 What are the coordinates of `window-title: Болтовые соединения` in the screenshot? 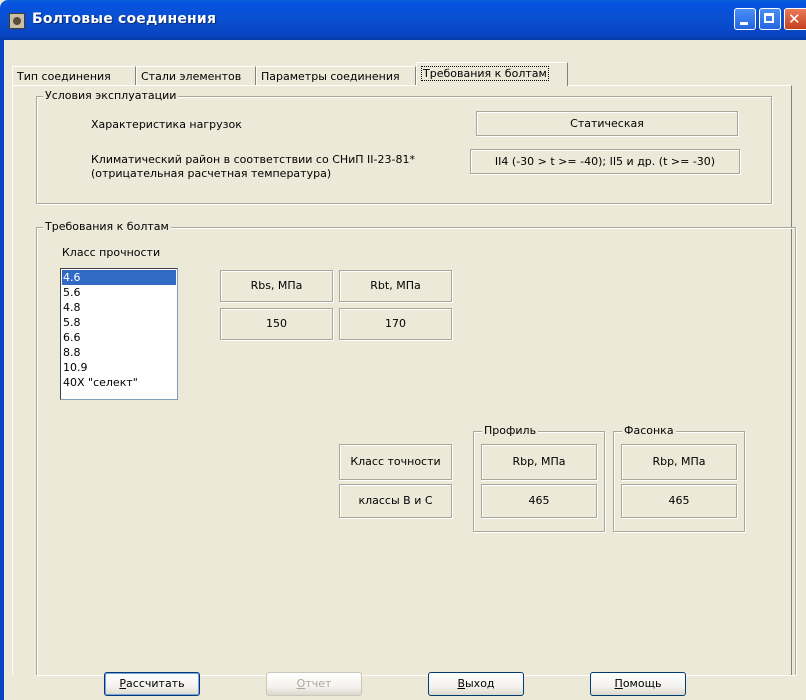 It's located at (124, 19).